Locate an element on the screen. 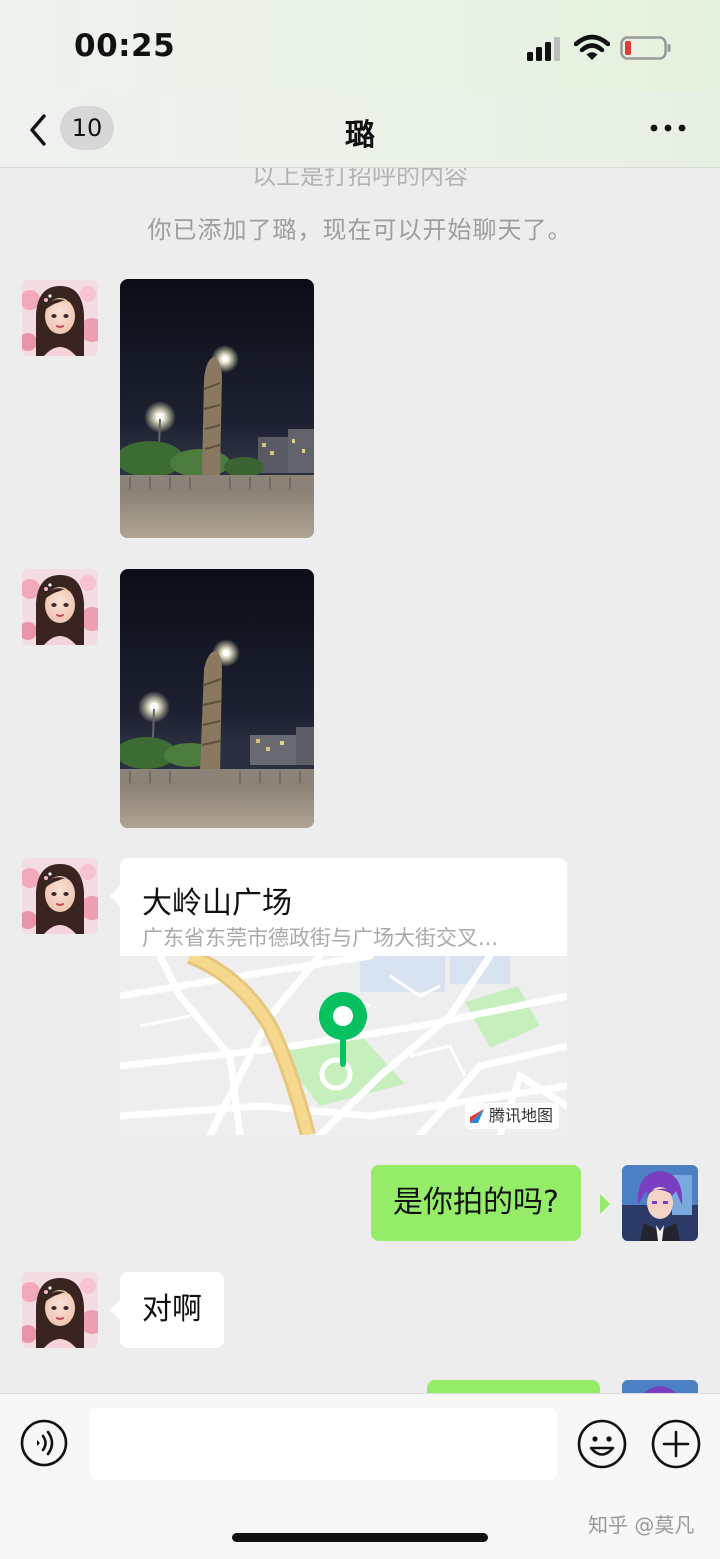 The width and height of the screenshot is (720, 1559). wifi-icon is located at coordinates (592, 47).